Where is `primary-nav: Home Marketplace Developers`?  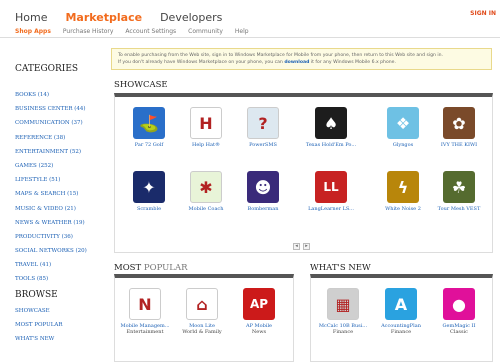
primary-nav: Home Marketplace Developers is located at coordinates (118, 17).